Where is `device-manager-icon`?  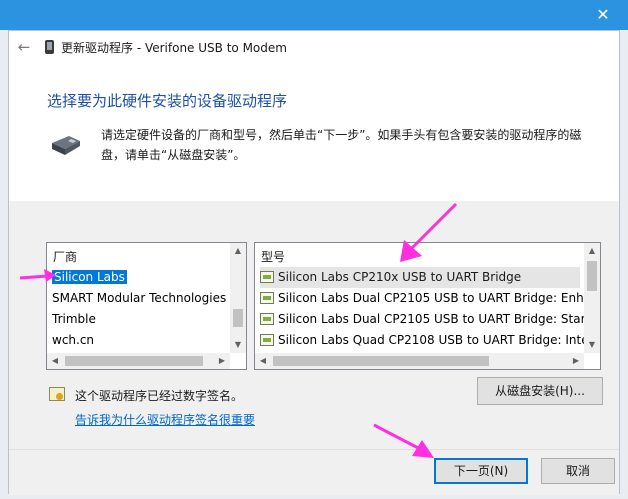
device-manager-icon is located at coordinates (49, 47).